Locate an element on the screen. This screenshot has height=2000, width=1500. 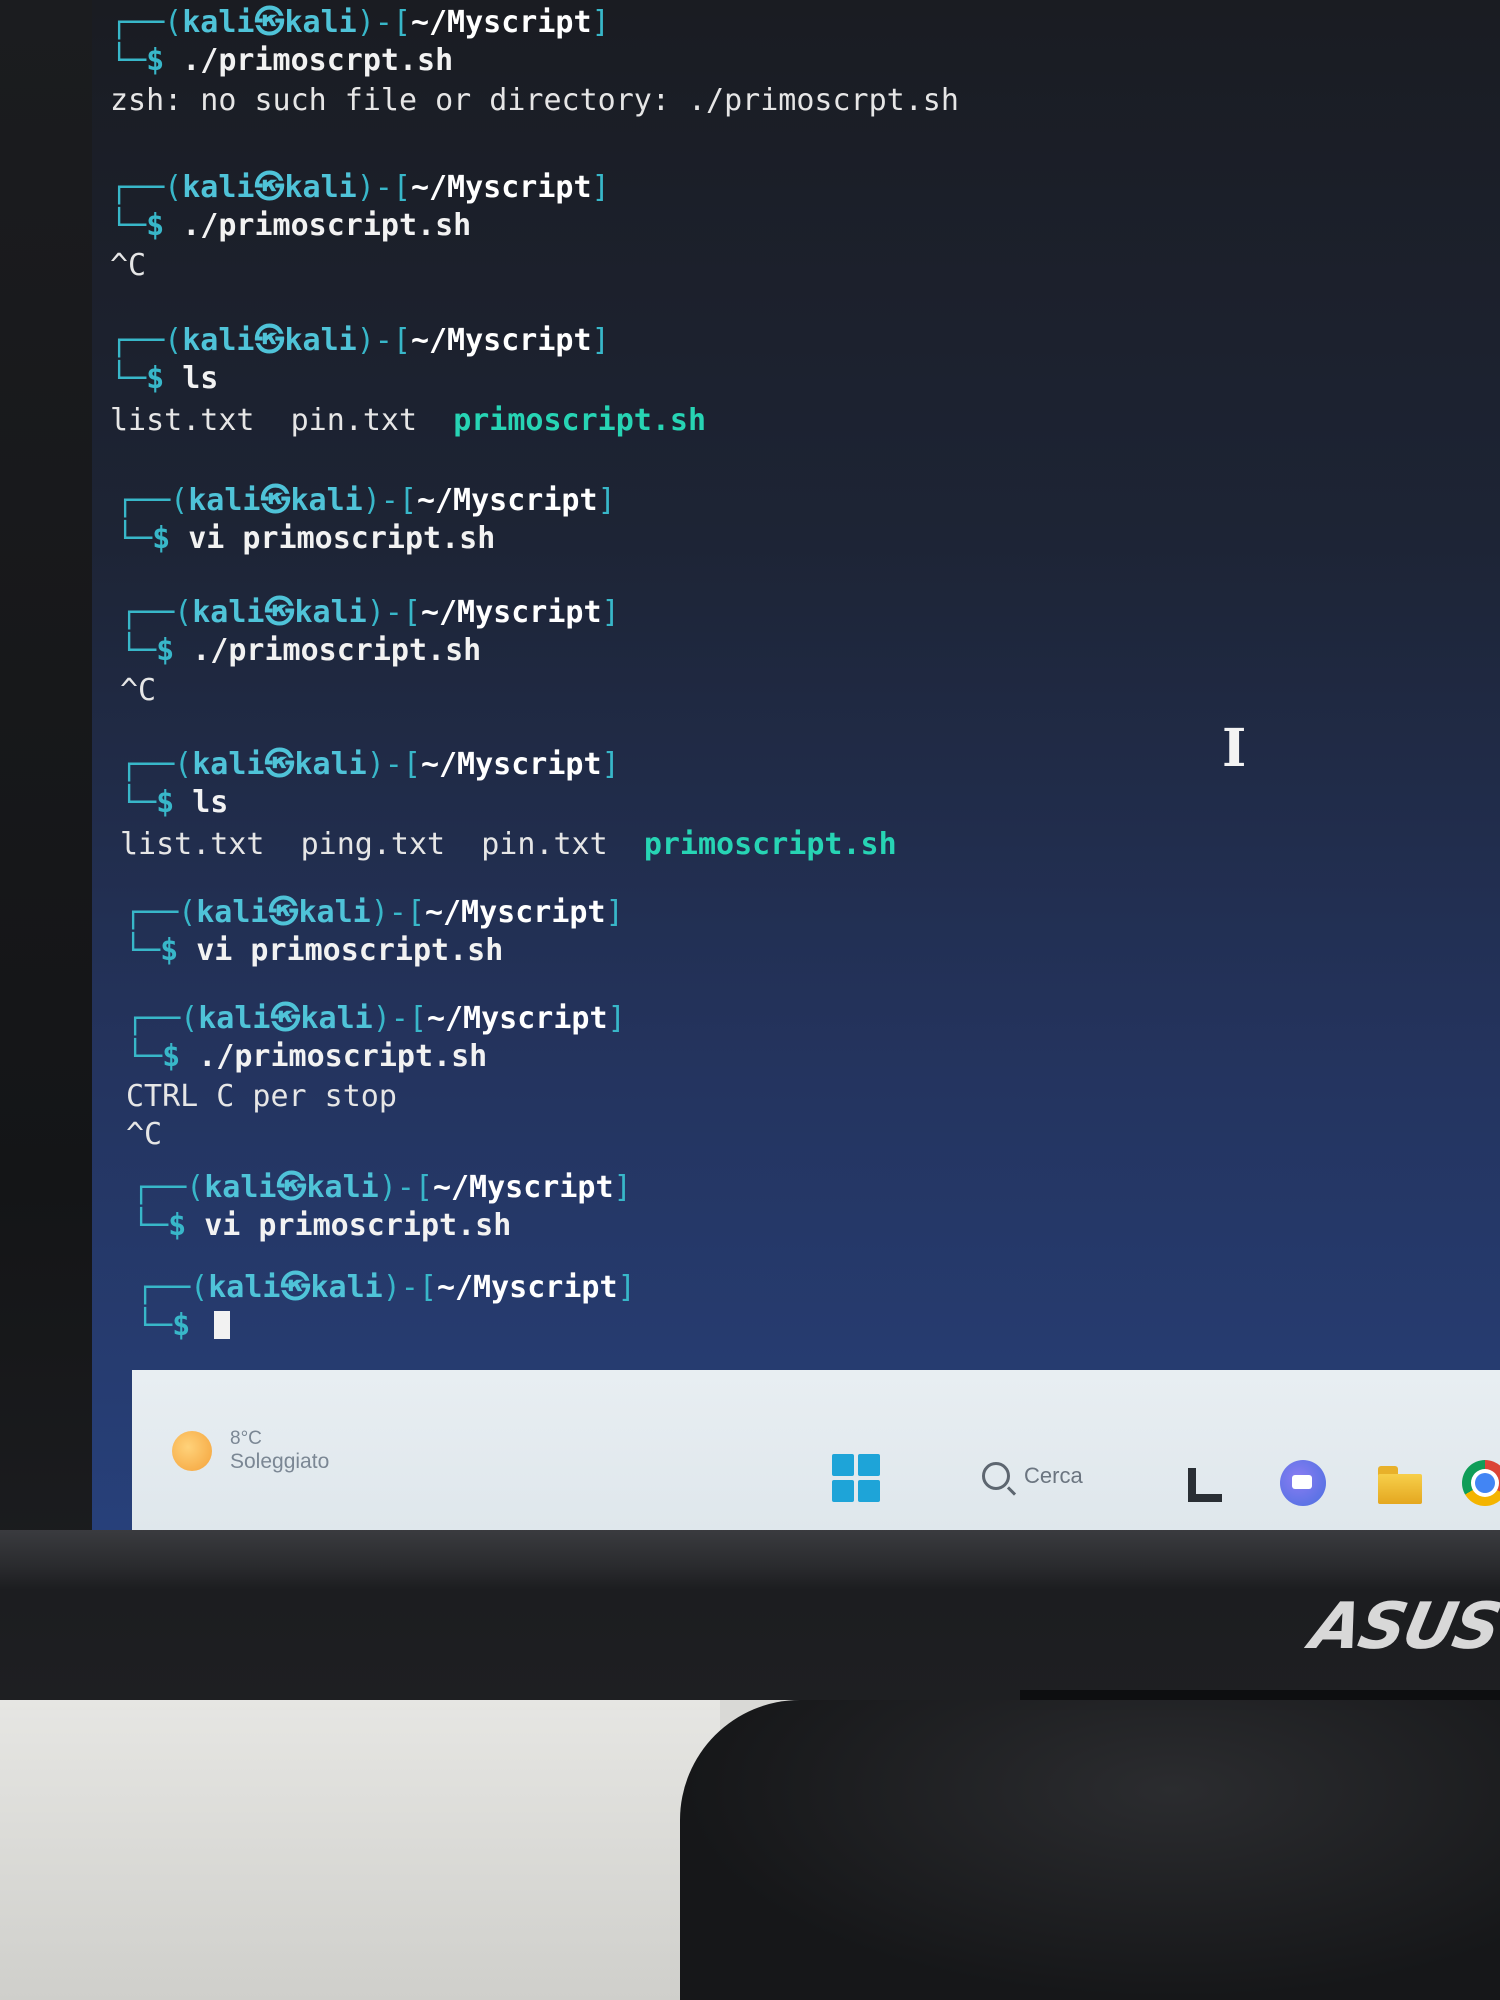
ls-output-line: list.txt ping.txt pin.txt primoscript.sh is located at coordinates (508, 845).